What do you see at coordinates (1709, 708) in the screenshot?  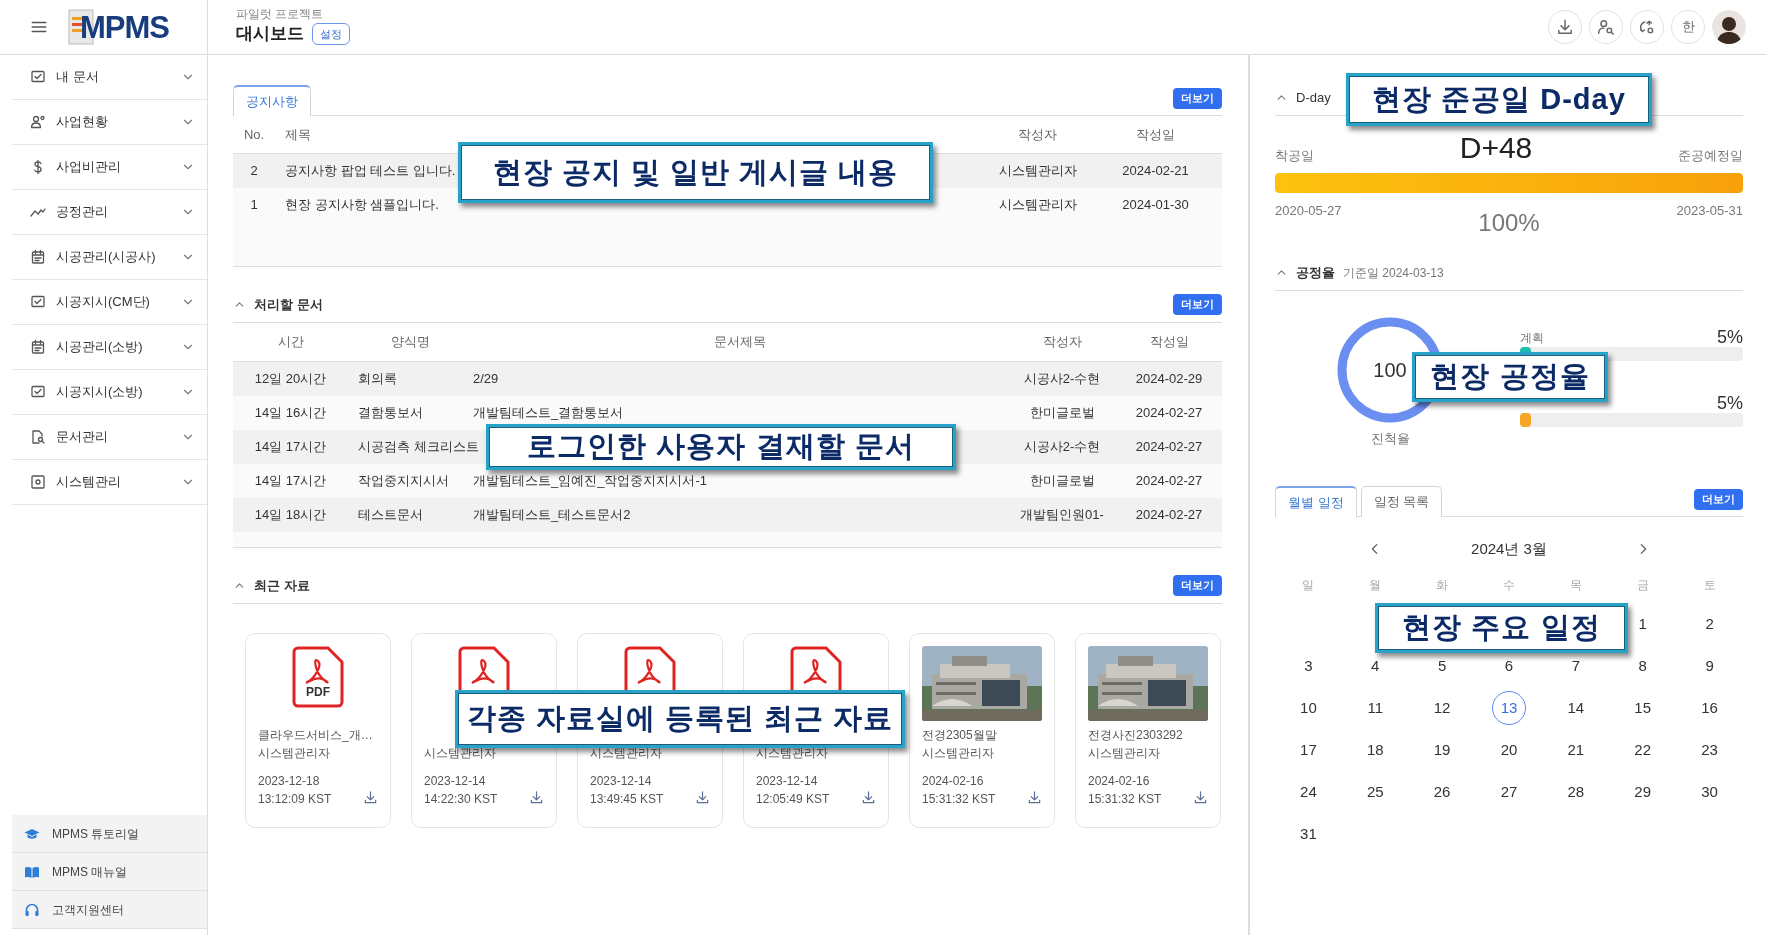 I see `calendar-day: 16` at bounding box center [1709, 708].